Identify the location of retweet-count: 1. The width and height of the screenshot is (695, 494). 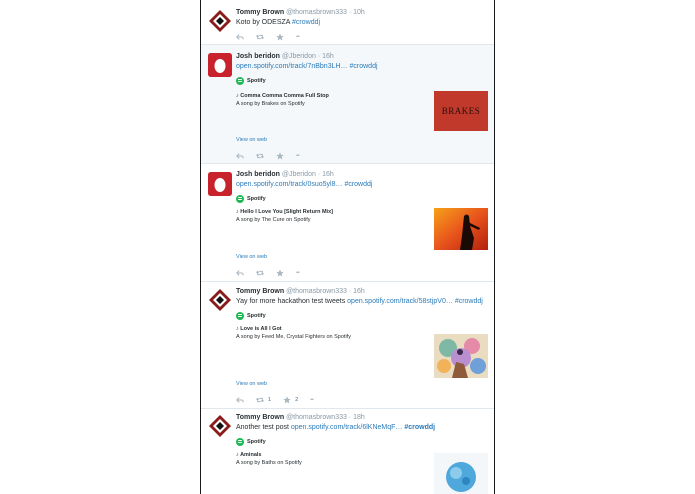
(270, 399).